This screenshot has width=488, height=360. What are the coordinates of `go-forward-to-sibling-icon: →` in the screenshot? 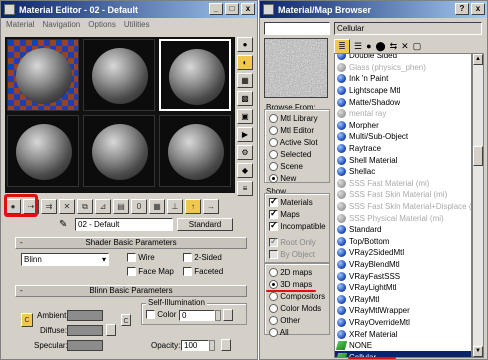 It's located at (211, 206).